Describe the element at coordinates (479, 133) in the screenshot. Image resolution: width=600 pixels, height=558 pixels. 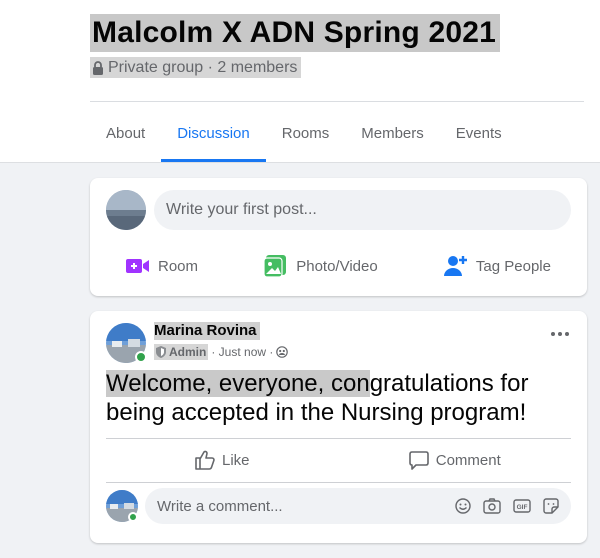
I see `tab-events: Events` at that location.